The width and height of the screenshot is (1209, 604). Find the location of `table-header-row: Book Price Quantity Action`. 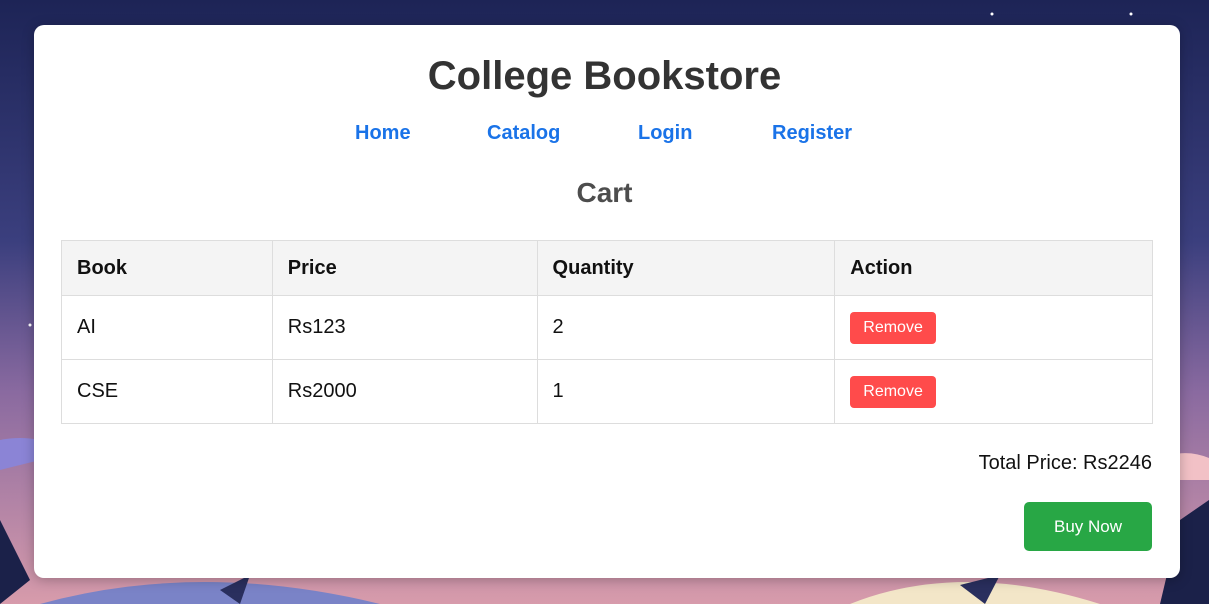

table-header-row: Book Price Quantity Action is located at coordinates (607, 268).